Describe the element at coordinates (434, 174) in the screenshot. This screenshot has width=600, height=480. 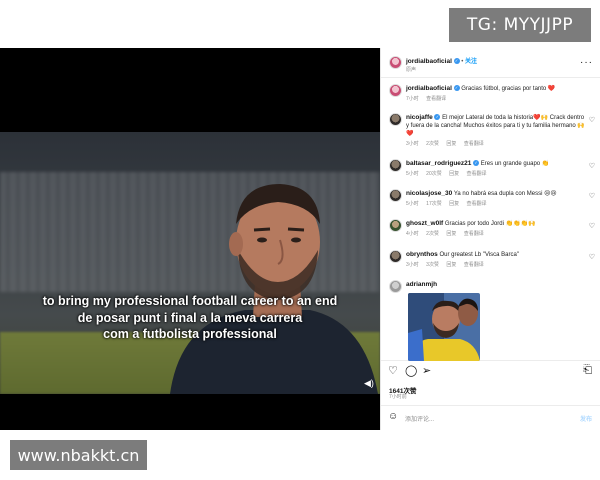
I see `comment-likes: 20次赞` at that location.